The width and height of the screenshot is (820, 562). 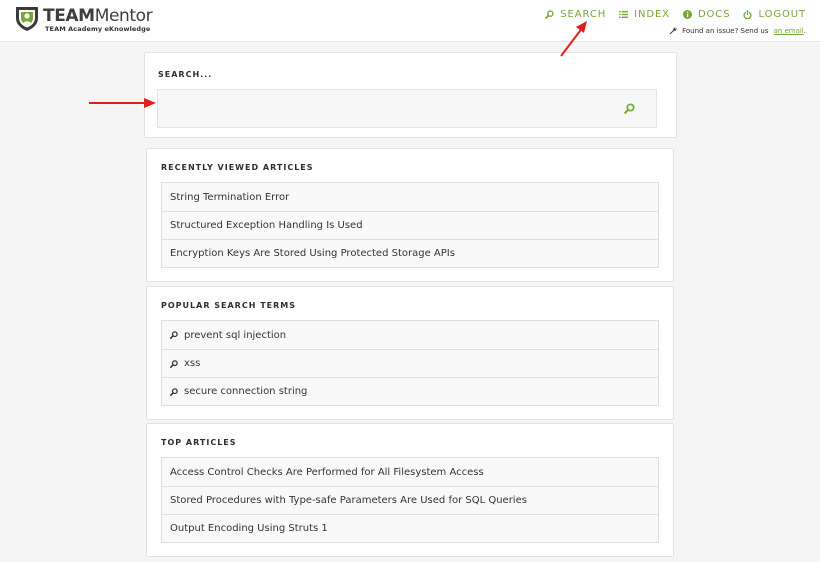 What do you see at coordinates (804, 31) in the screenshot?
I see `issue-suffix: .` at bounding box center [804, 31].